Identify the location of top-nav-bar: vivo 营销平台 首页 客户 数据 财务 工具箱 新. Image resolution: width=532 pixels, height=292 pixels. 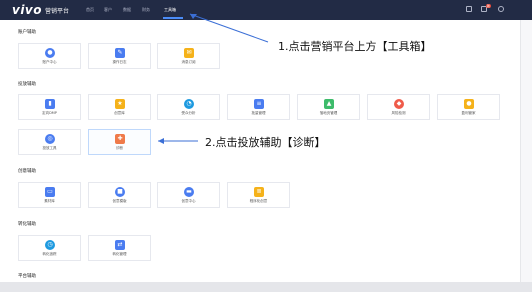
(266, 10).